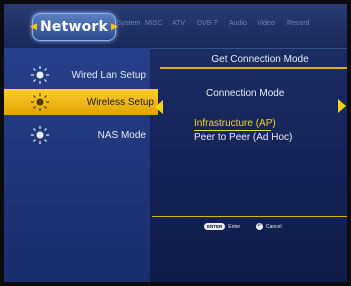 This screenshot has height=286, width=351. Describe the element at coordinates (154, 23) in the screenshot. I see `tab-misc: MISC` at that location.